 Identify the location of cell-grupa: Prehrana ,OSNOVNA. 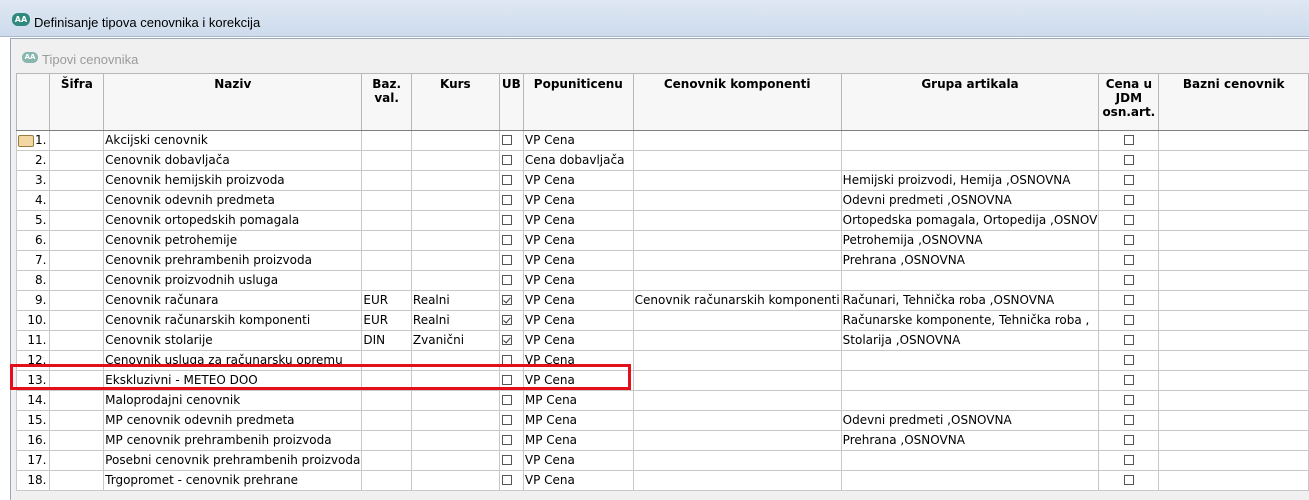
(970, 440).